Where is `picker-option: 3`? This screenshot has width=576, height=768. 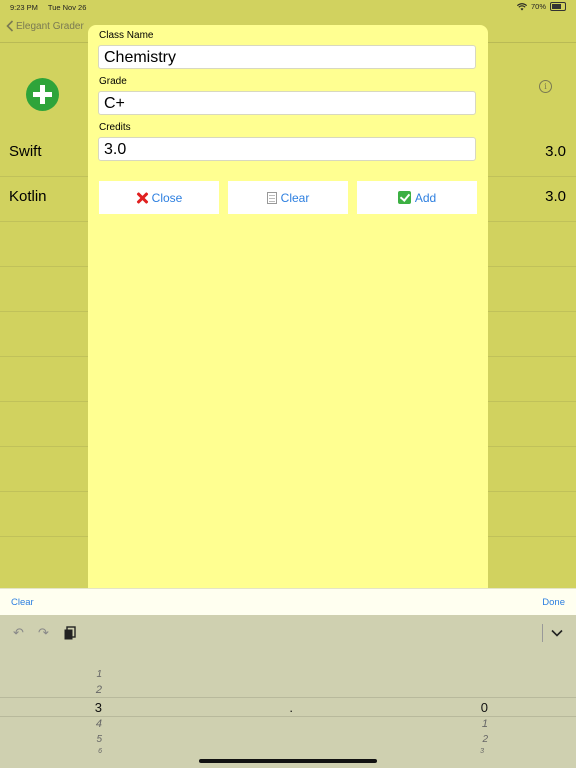 picker-option: 3 is located at coordinates (477, 751).